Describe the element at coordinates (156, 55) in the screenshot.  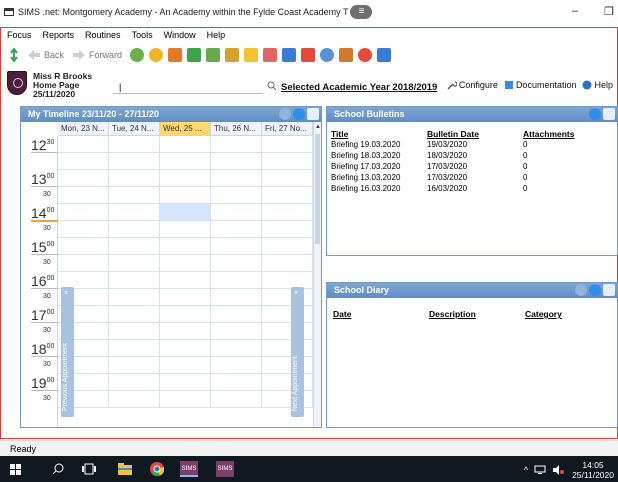
I see `person-icon` at that location.